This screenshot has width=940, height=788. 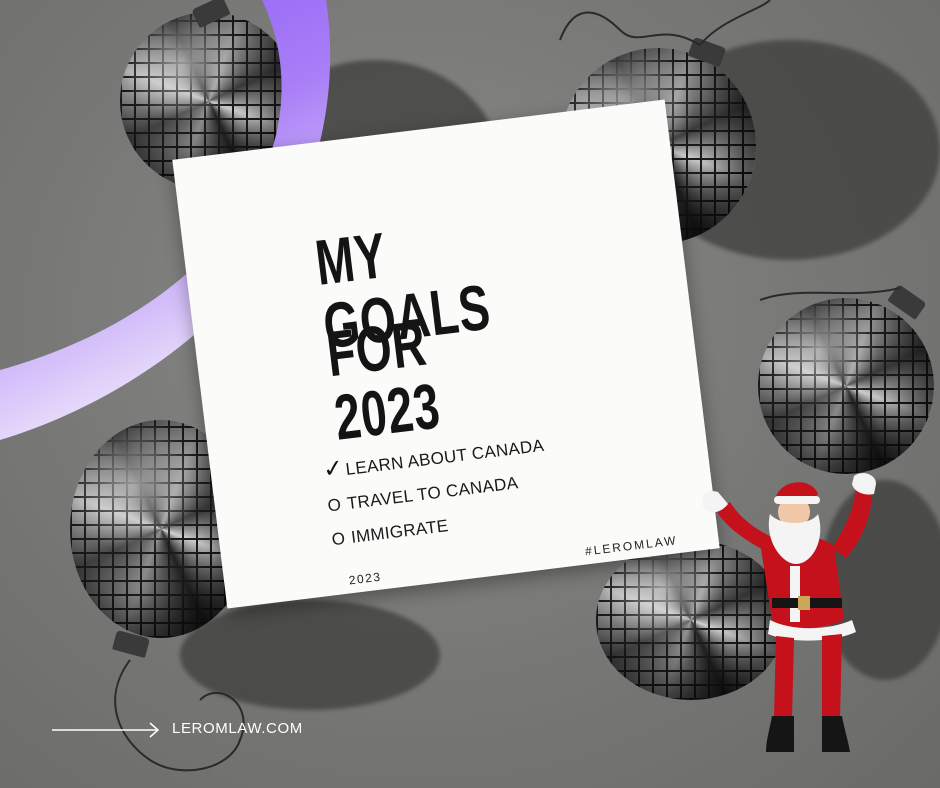 What do you see at coordinates (106, 730) in the screenshot?
I see `arrow-right-icon` at bounding box center [106, 730].